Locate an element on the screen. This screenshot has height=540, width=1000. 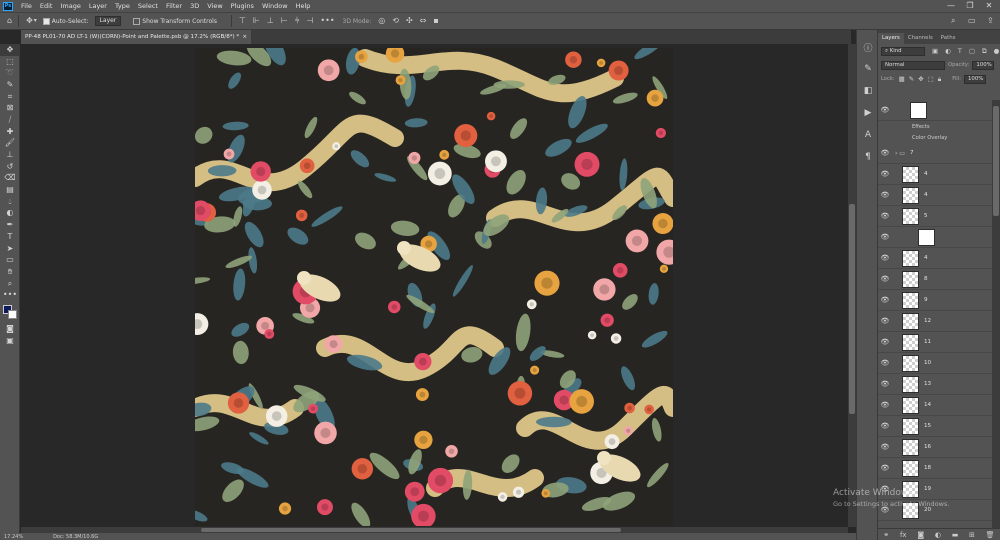
move-icon: ✥ is located at coordinates (10, 50).